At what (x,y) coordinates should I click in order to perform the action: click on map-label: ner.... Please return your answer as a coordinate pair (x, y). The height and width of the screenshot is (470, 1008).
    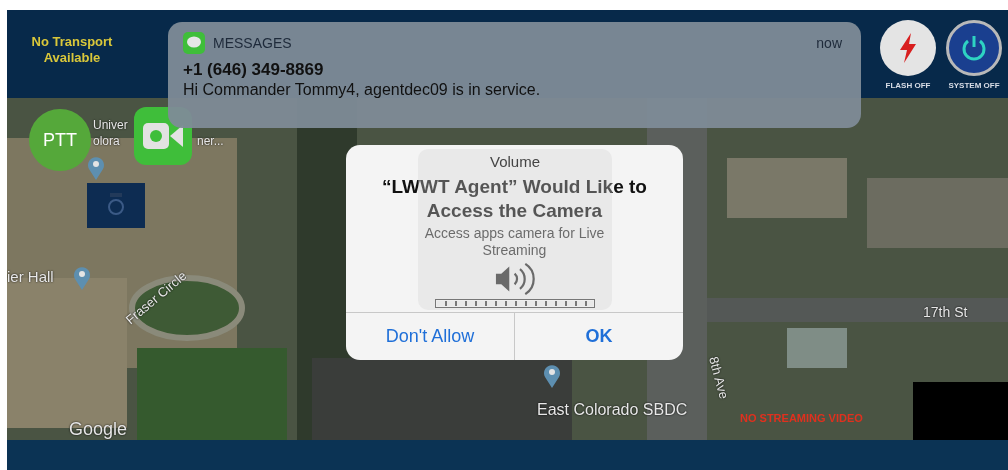
    Looking at the image, I should click on (210, 141).